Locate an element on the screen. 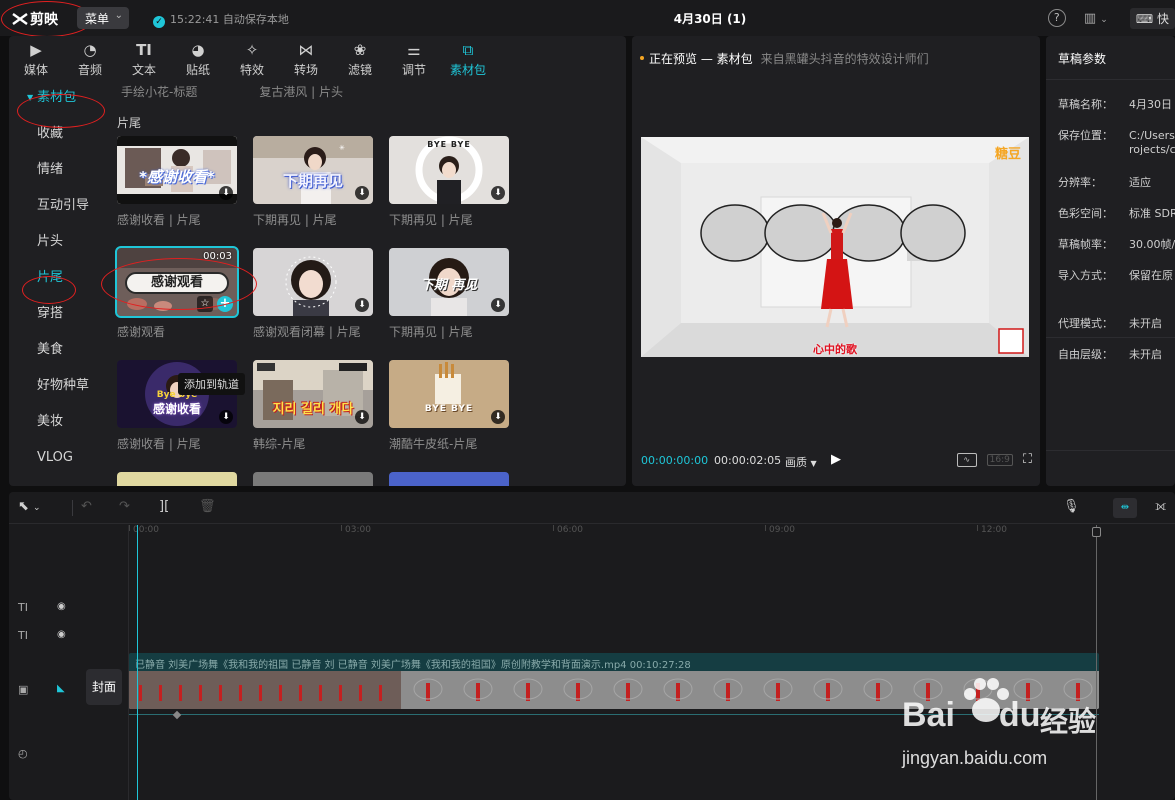  sidebar-item-favorites: 收藏 is located at coordinates (57, 134).